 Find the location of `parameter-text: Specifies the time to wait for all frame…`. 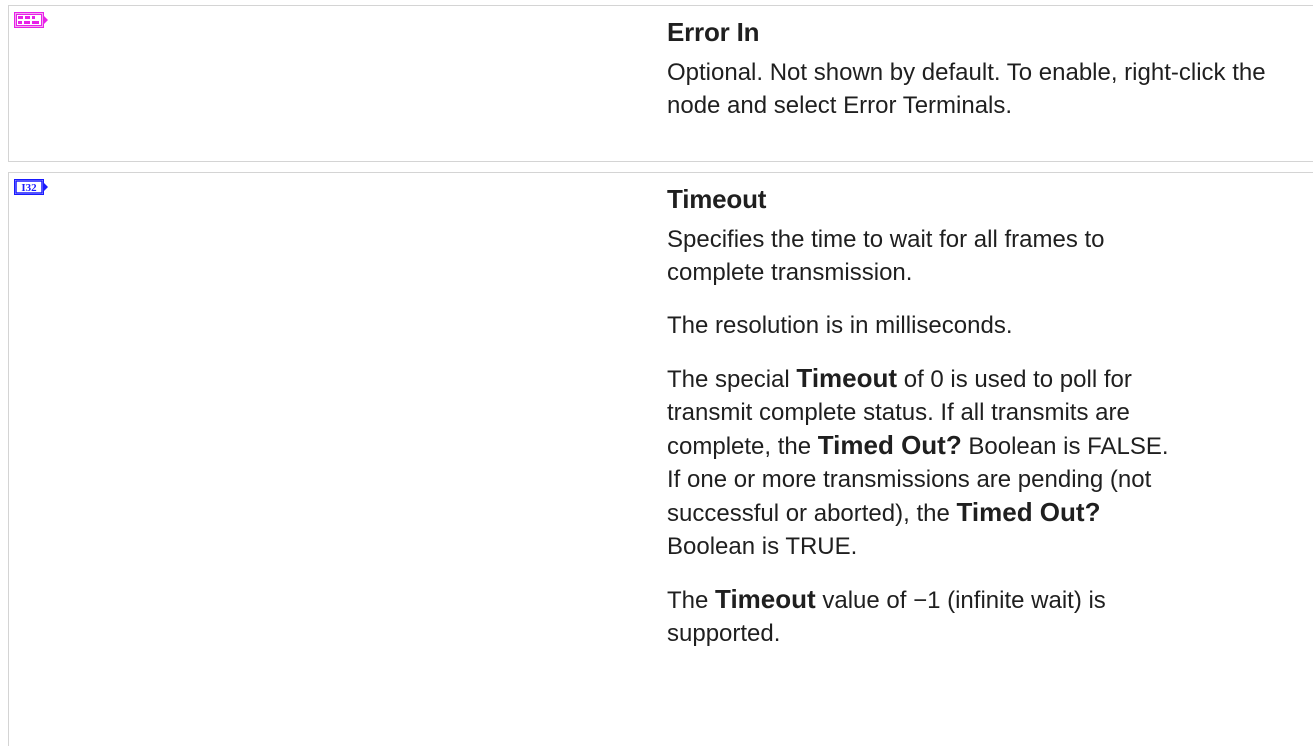

parameter-text: Specifies the time to wait for all frame… is located at coordinates (886, 256).